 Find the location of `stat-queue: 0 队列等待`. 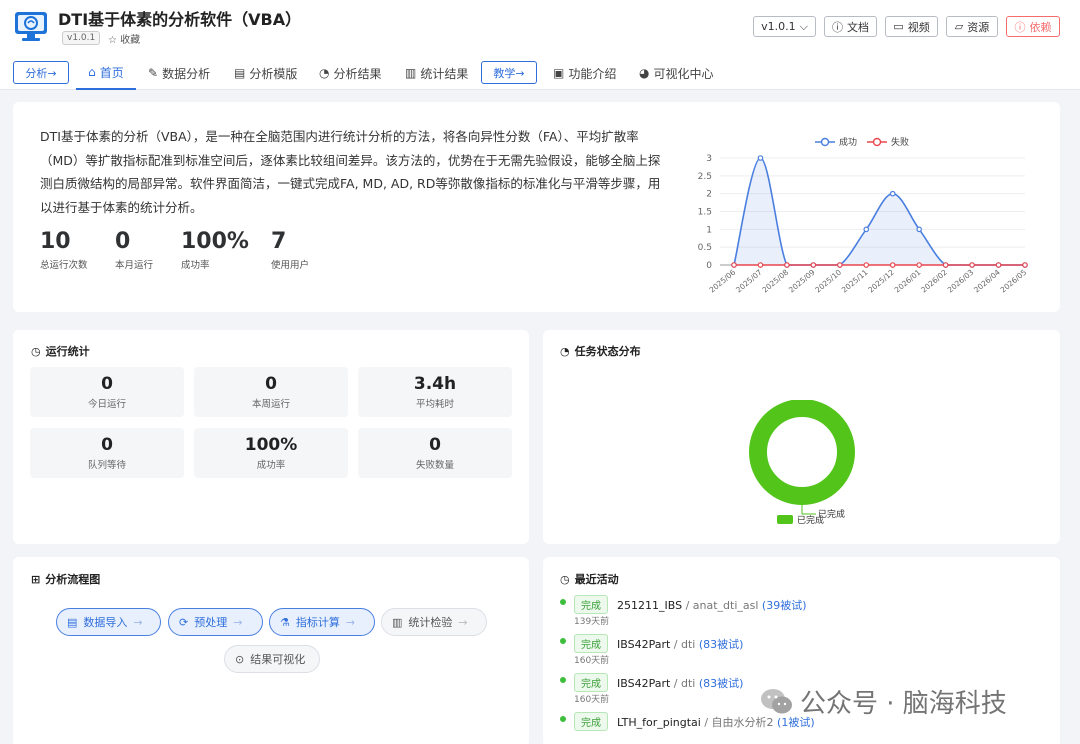

stat-queue: 0 队列等待 is located at coordinates (107, 453).